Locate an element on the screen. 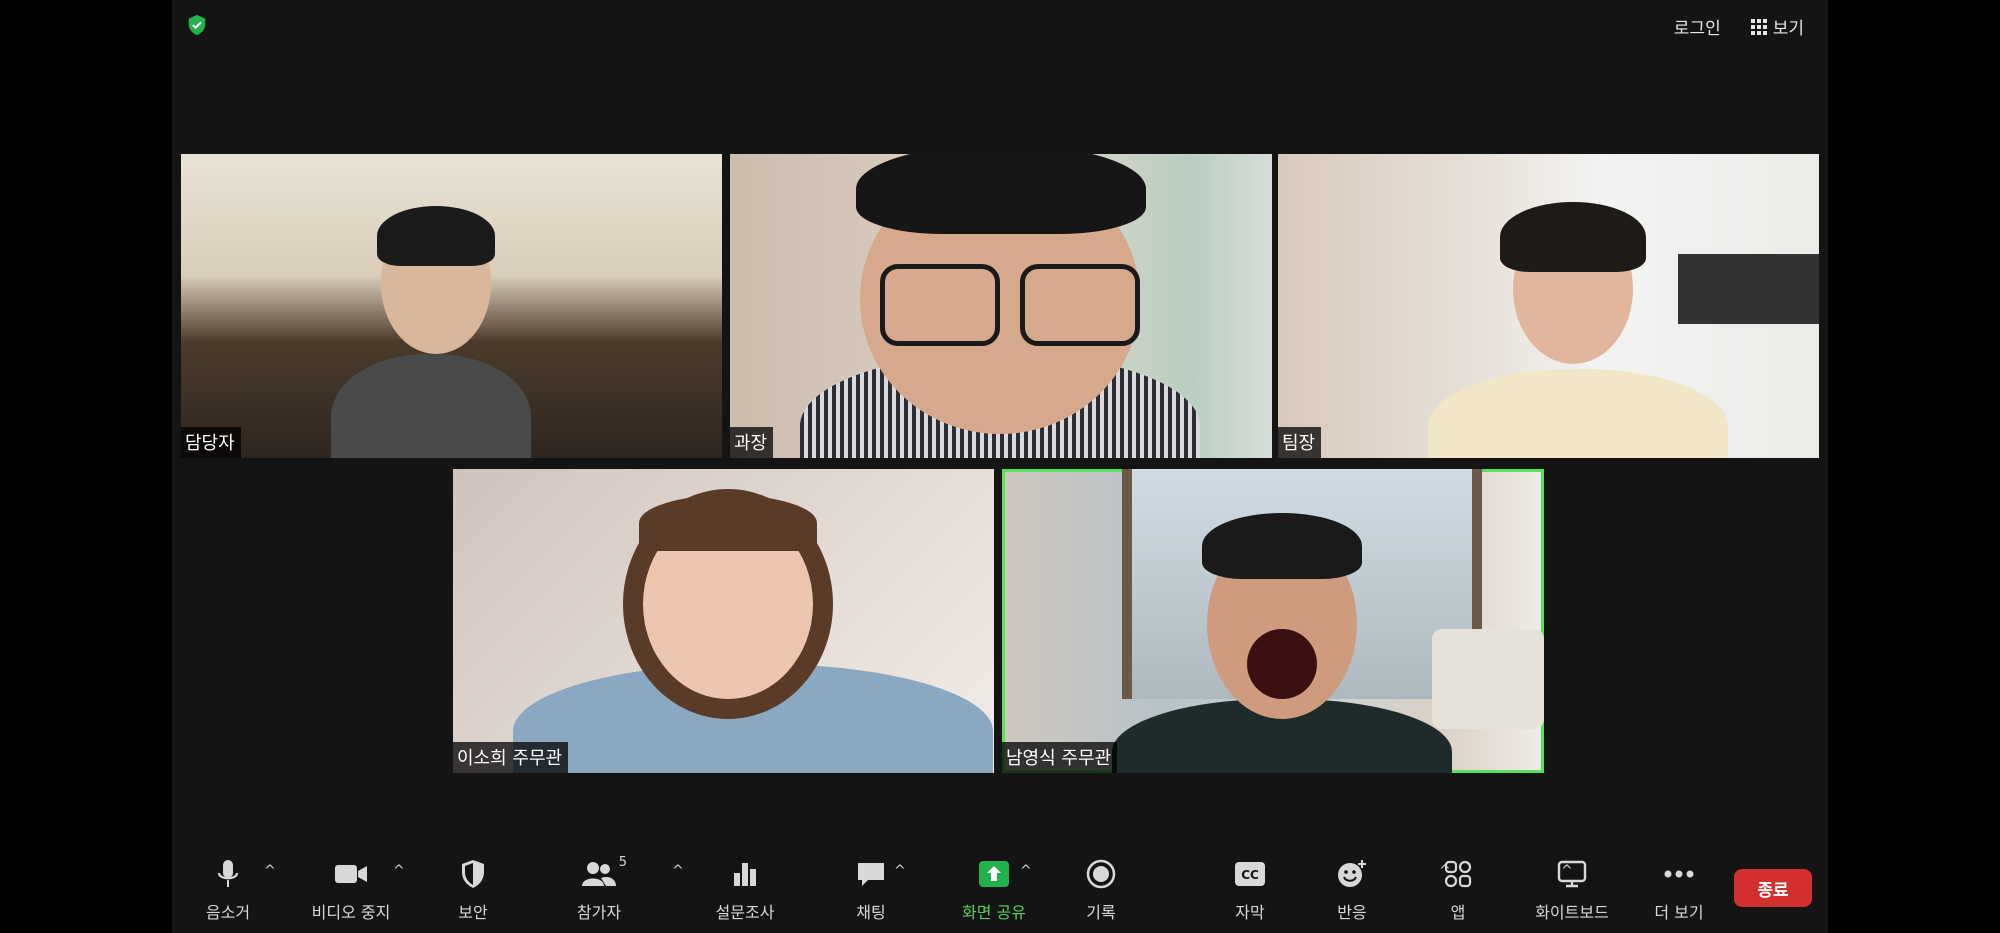 The height and width of the screenshot is (933, 2000). video-camera-icon is located at coordinates (351, 874).